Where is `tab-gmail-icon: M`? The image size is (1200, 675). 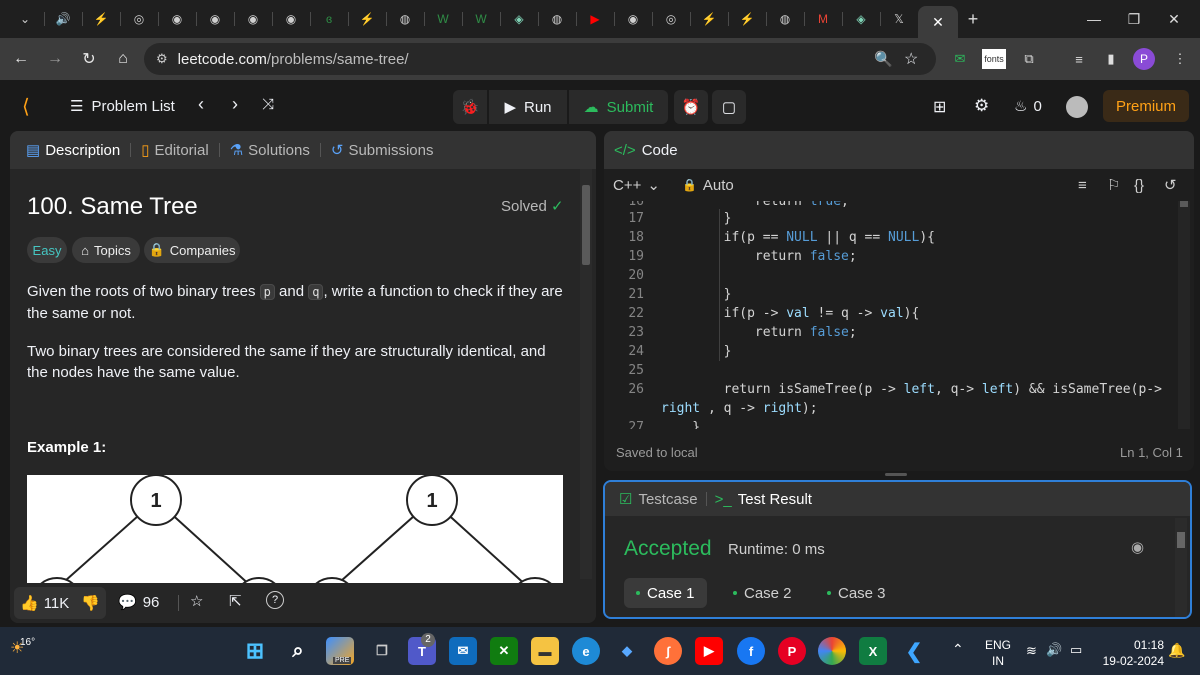 tab-gmail-icon: M is located at coordinates (823, 19).